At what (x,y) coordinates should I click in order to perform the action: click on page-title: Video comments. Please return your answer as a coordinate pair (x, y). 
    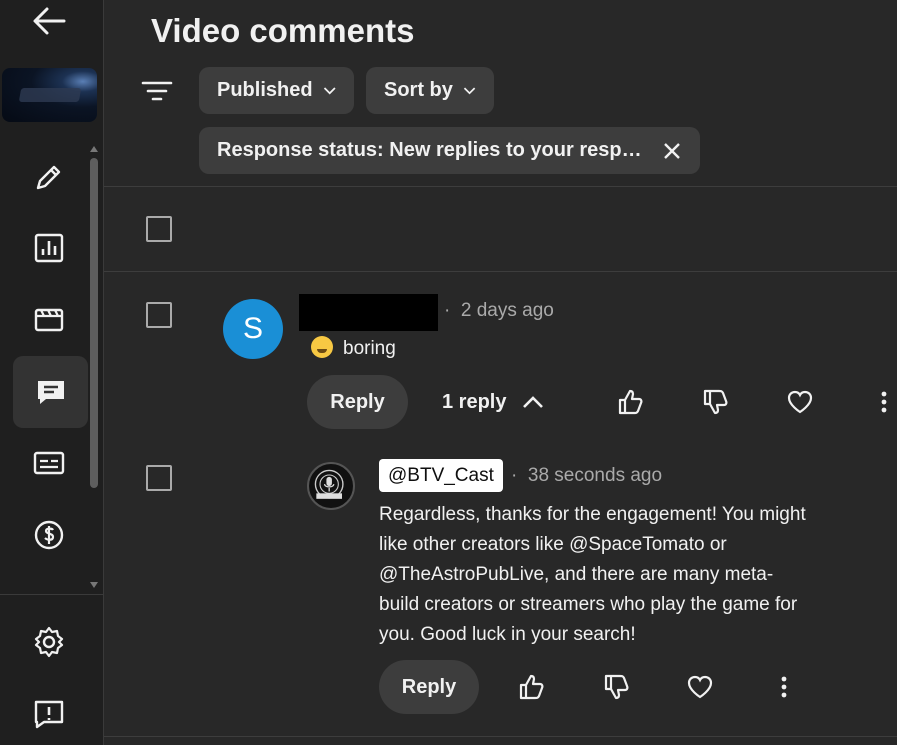
    Looking at the image, I should click on (283, 30).